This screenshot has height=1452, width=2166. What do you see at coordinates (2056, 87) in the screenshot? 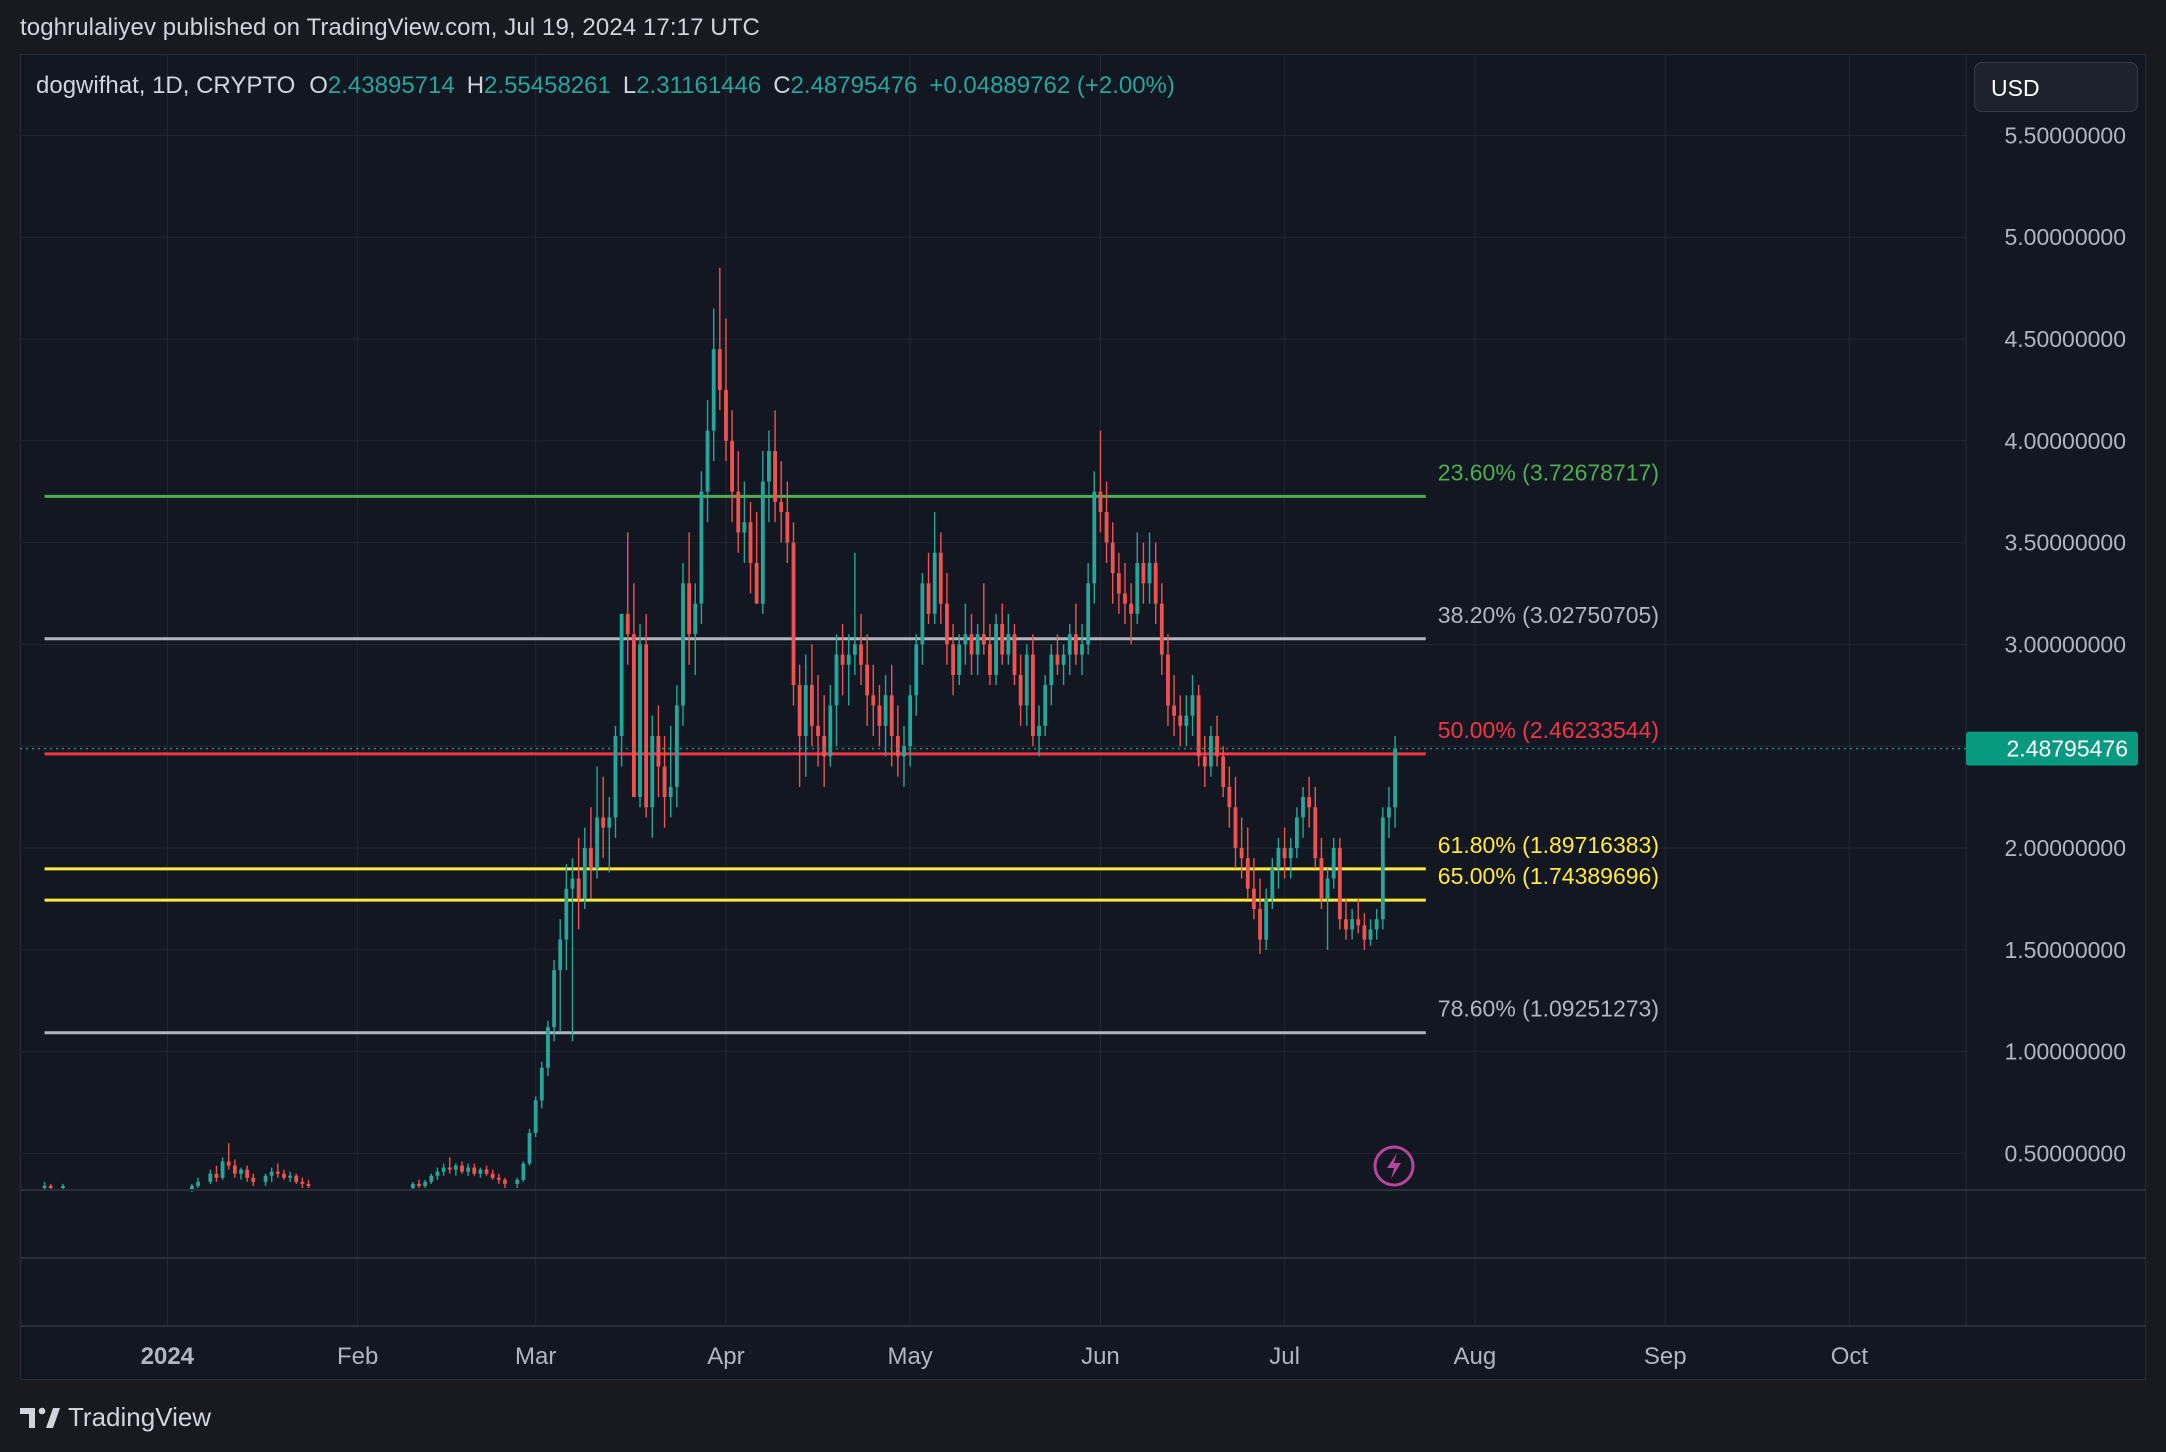
I see `currency-button: USD` at bounding box center [2056, 87].